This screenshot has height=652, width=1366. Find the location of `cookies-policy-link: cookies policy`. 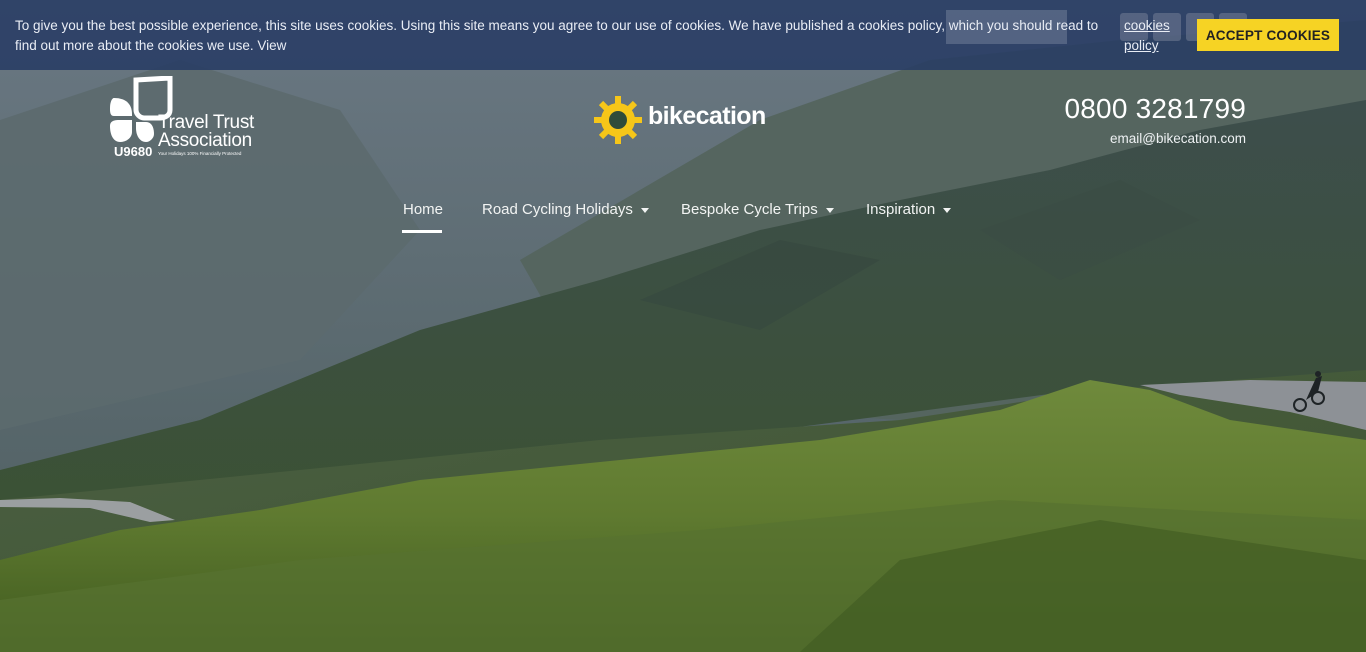

cookies-policy-link: cookies policy is located at coordinates (1154, 36).